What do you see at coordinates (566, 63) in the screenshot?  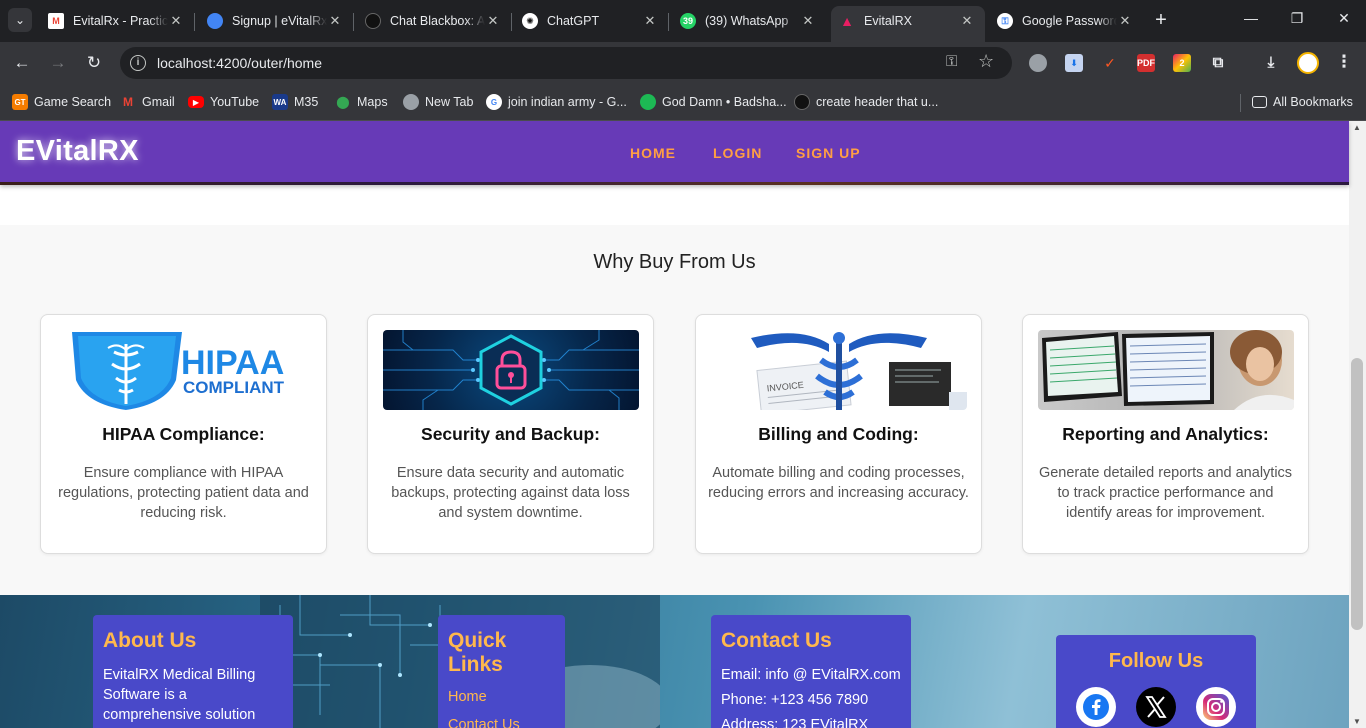 I see `address-bar: i localhost:4200/outer/home ⚿ ☆` at bounding box center [566, 63].